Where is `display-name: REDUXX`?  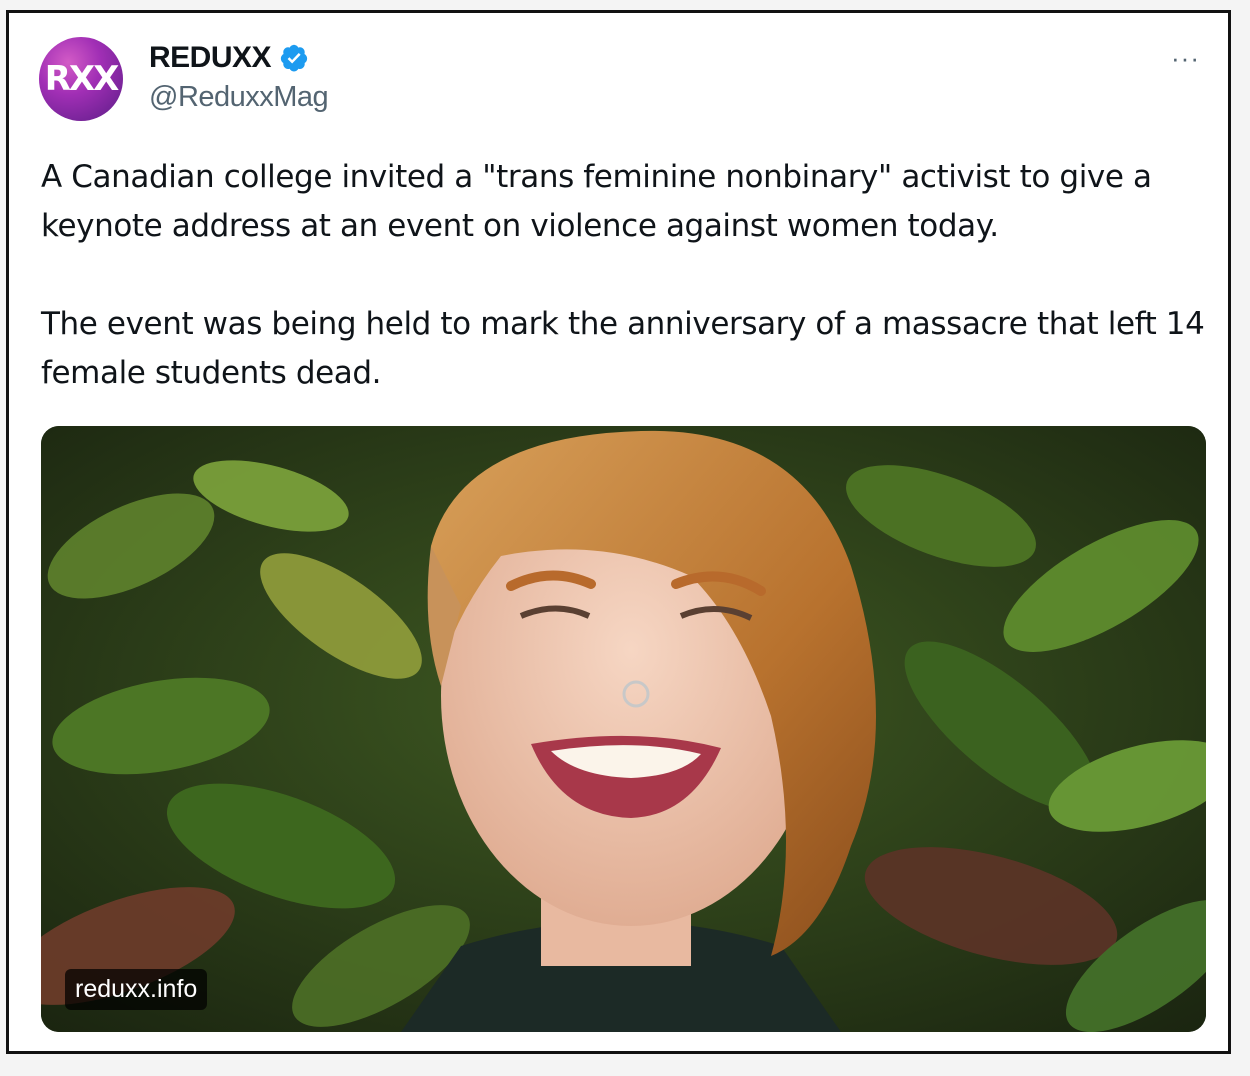 display-name: REDUXX is located at coordinates (210, 58).